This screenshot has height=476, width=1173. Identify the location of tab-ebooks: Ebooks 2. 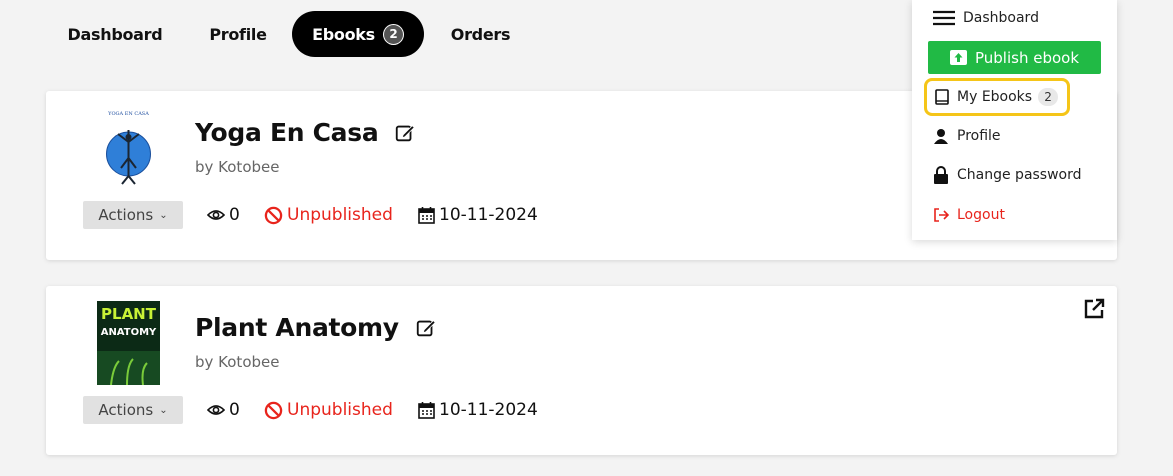
(358, 34).